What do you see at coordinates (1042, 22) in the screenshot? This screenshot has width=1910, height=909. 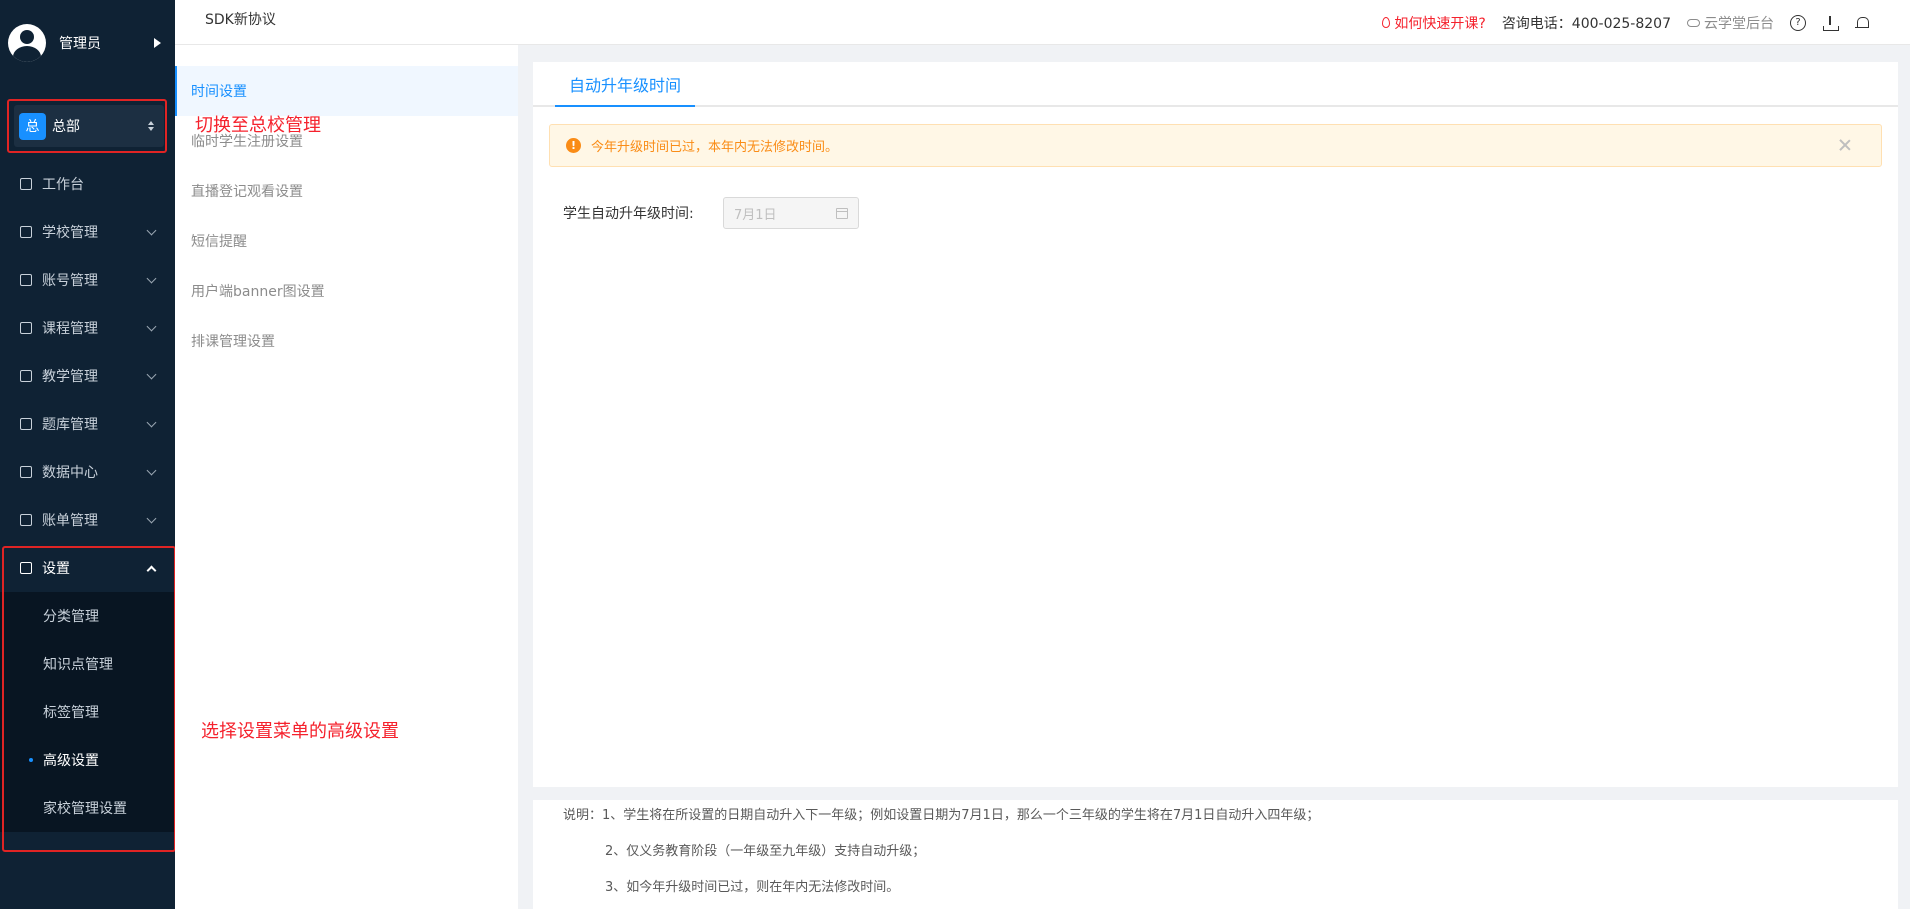 I see `topbar: SDK新协议 如何快速开课? 咨询电话：400-025-8207 云学堂后台 ?` at bounding box center [1042, 22].